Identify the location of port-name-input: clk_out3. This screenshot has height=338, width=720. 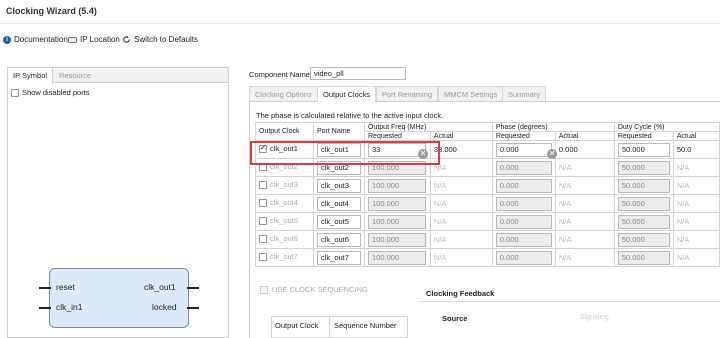
(339, 185).